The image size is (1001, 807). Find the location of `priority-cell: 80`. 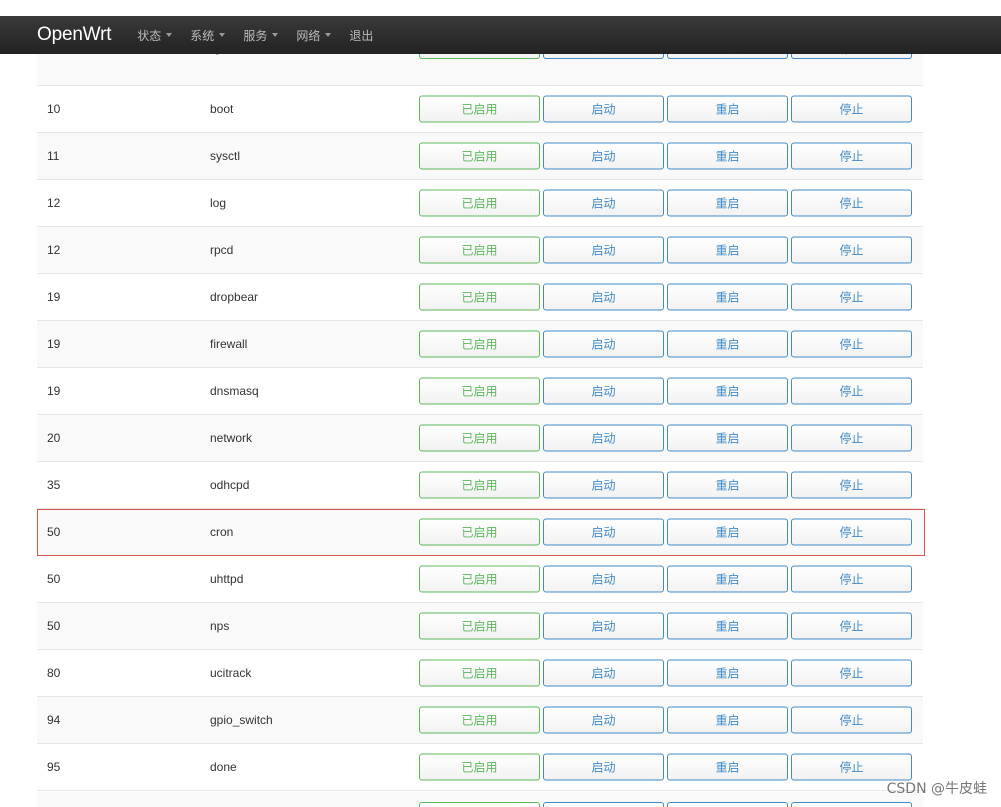

priority-cell: 80 is located at coordinates (54, 673).